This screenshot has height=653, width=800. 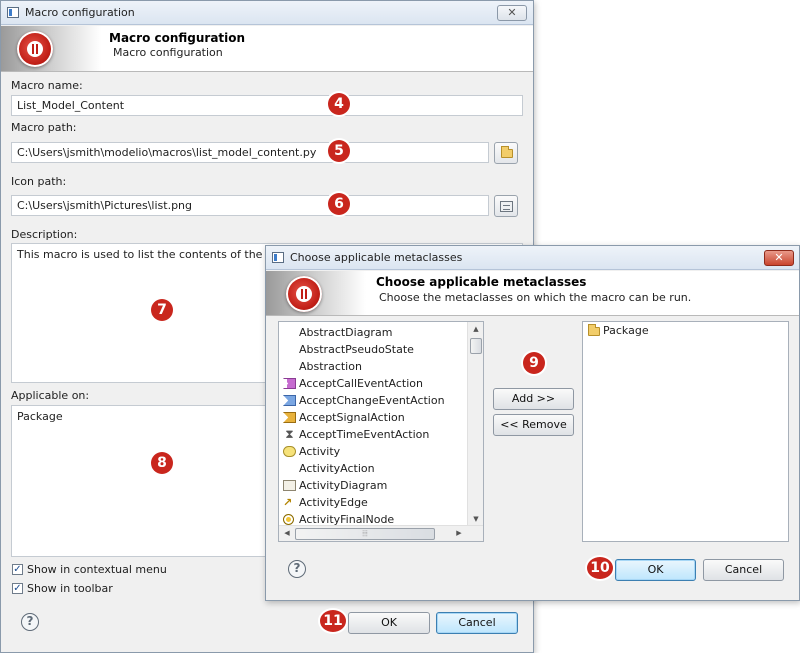 I want to click on list-item-label: AcceptCallEventAction, so click(x=361, y=383).